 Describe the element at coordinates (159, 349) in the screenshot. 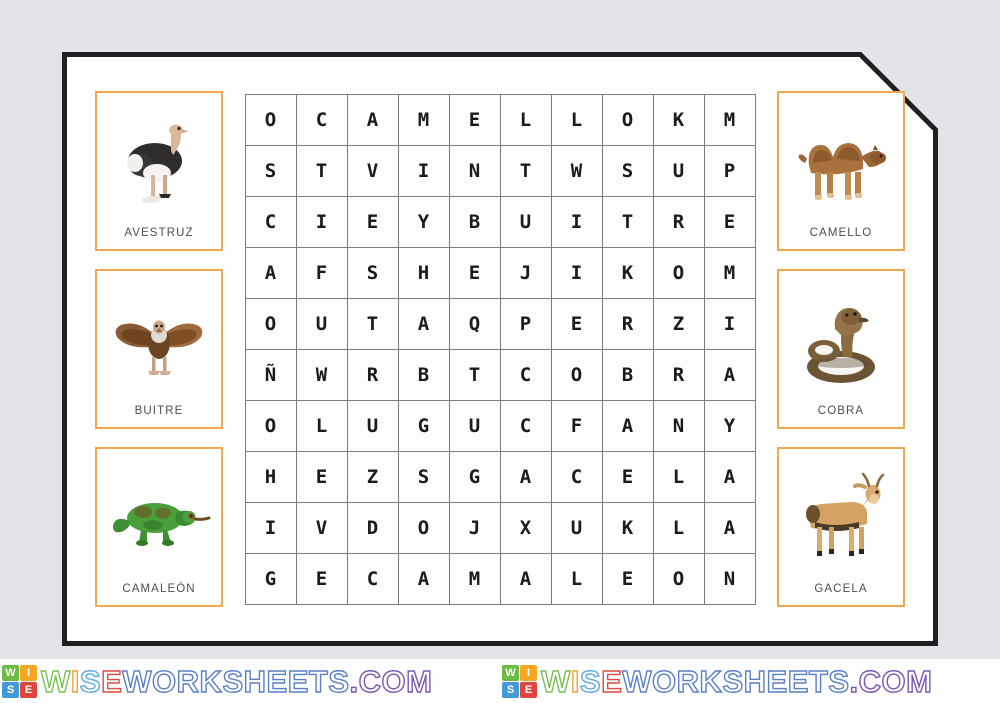

I see `vocab-card-buitre: BUITRE` at that location.